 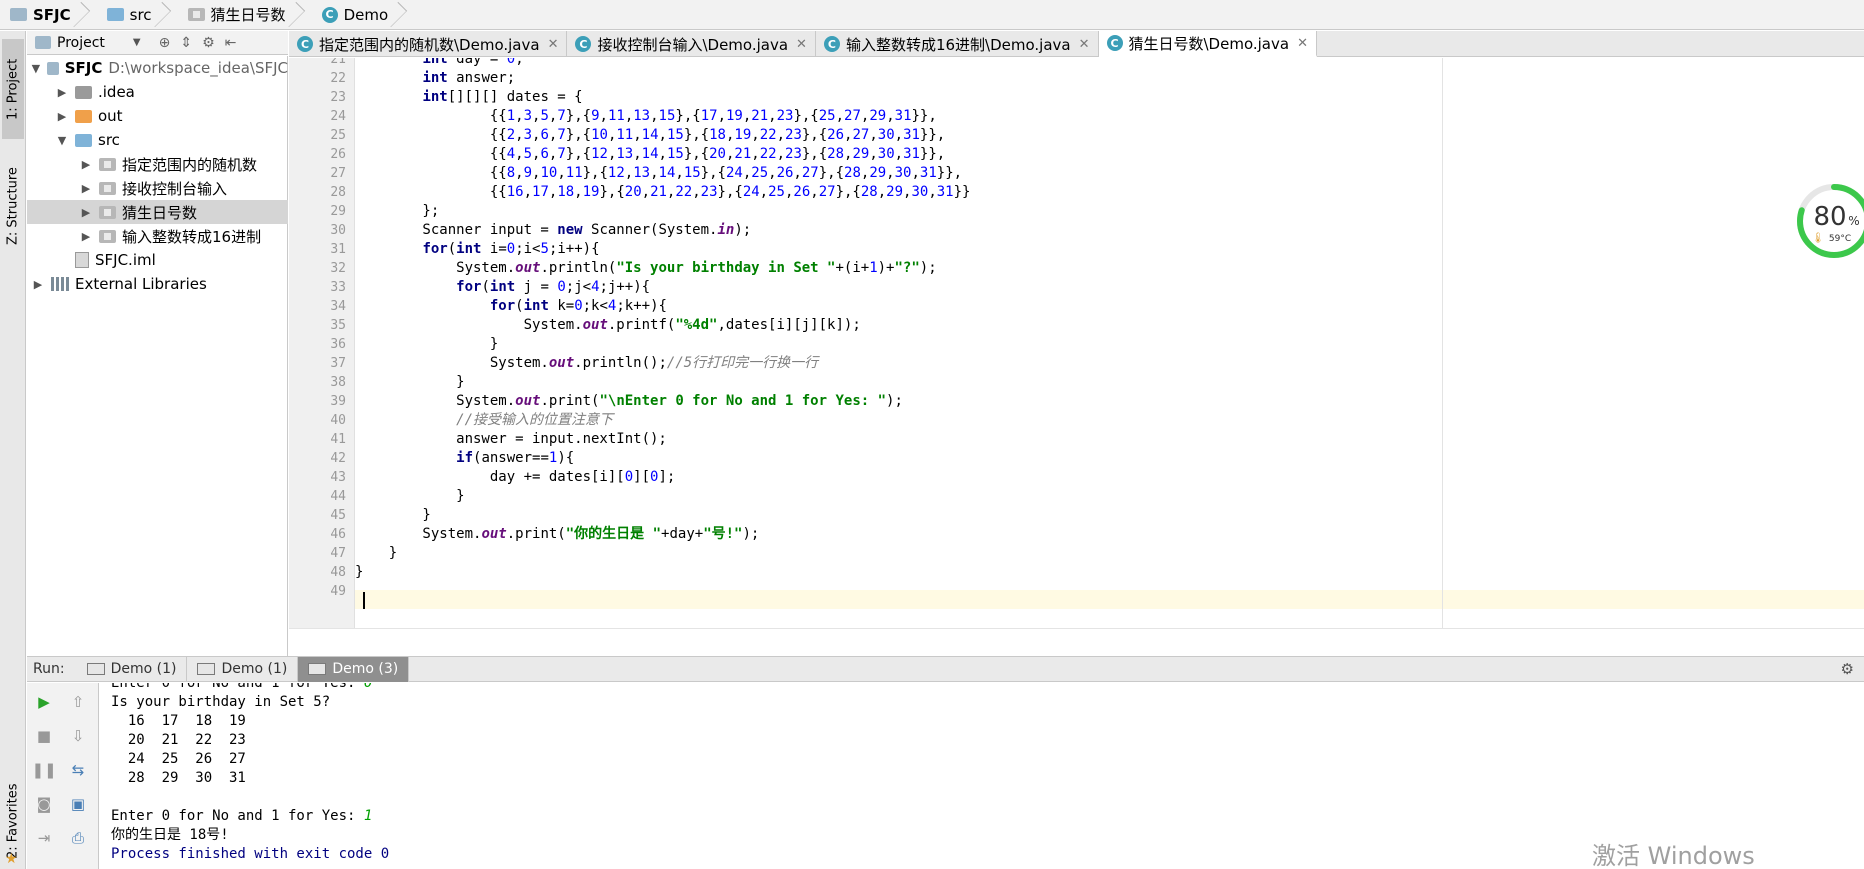 I want to click on code-token: 11, so click(x=625, y=135).